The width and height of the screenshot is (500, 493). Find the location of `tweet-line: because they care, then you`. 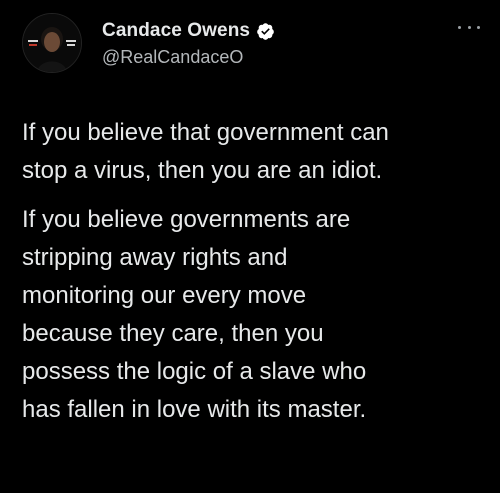

tweet-line: because they care, then you is located at coordinates (173, 333).